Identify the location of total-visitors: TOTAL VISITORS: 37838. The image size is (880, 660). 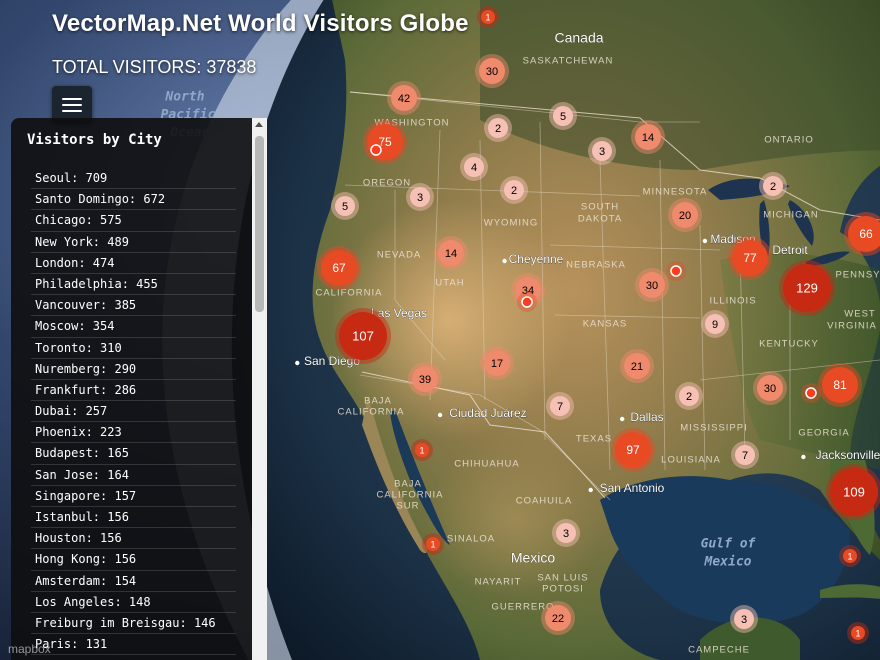
(154, 67).